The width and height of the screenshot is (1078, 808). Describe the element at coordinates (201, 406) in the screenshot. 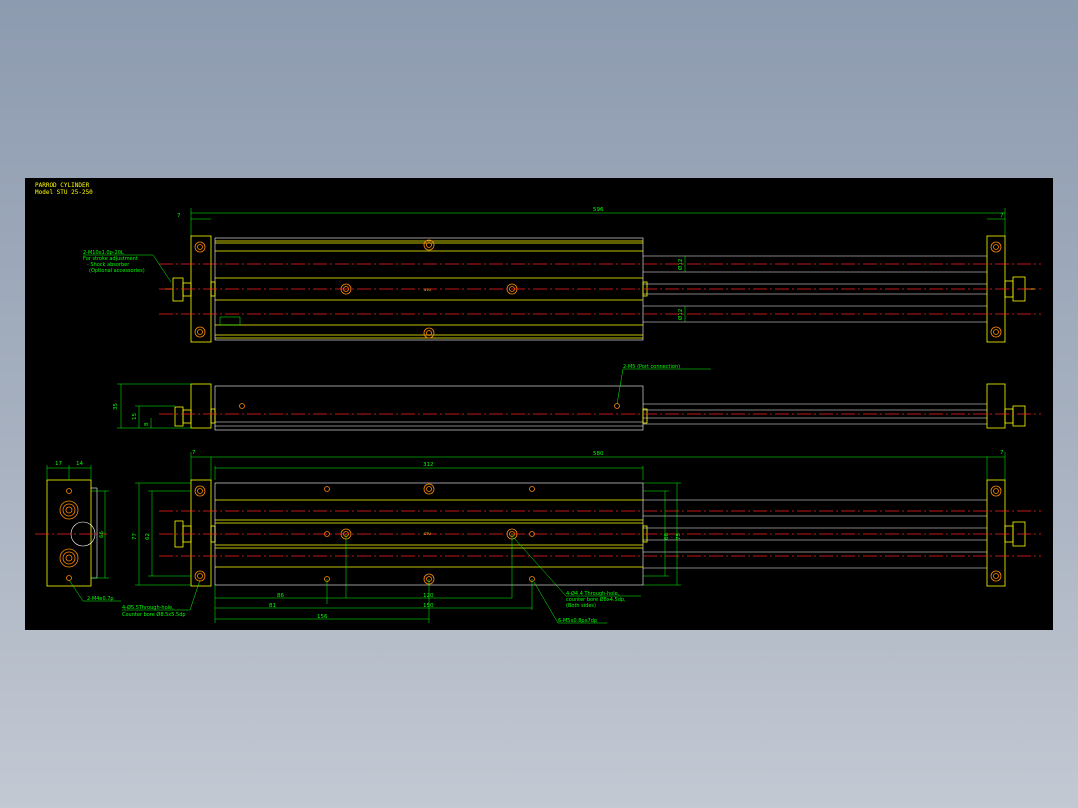

I see `side-left-end-block` at that location.